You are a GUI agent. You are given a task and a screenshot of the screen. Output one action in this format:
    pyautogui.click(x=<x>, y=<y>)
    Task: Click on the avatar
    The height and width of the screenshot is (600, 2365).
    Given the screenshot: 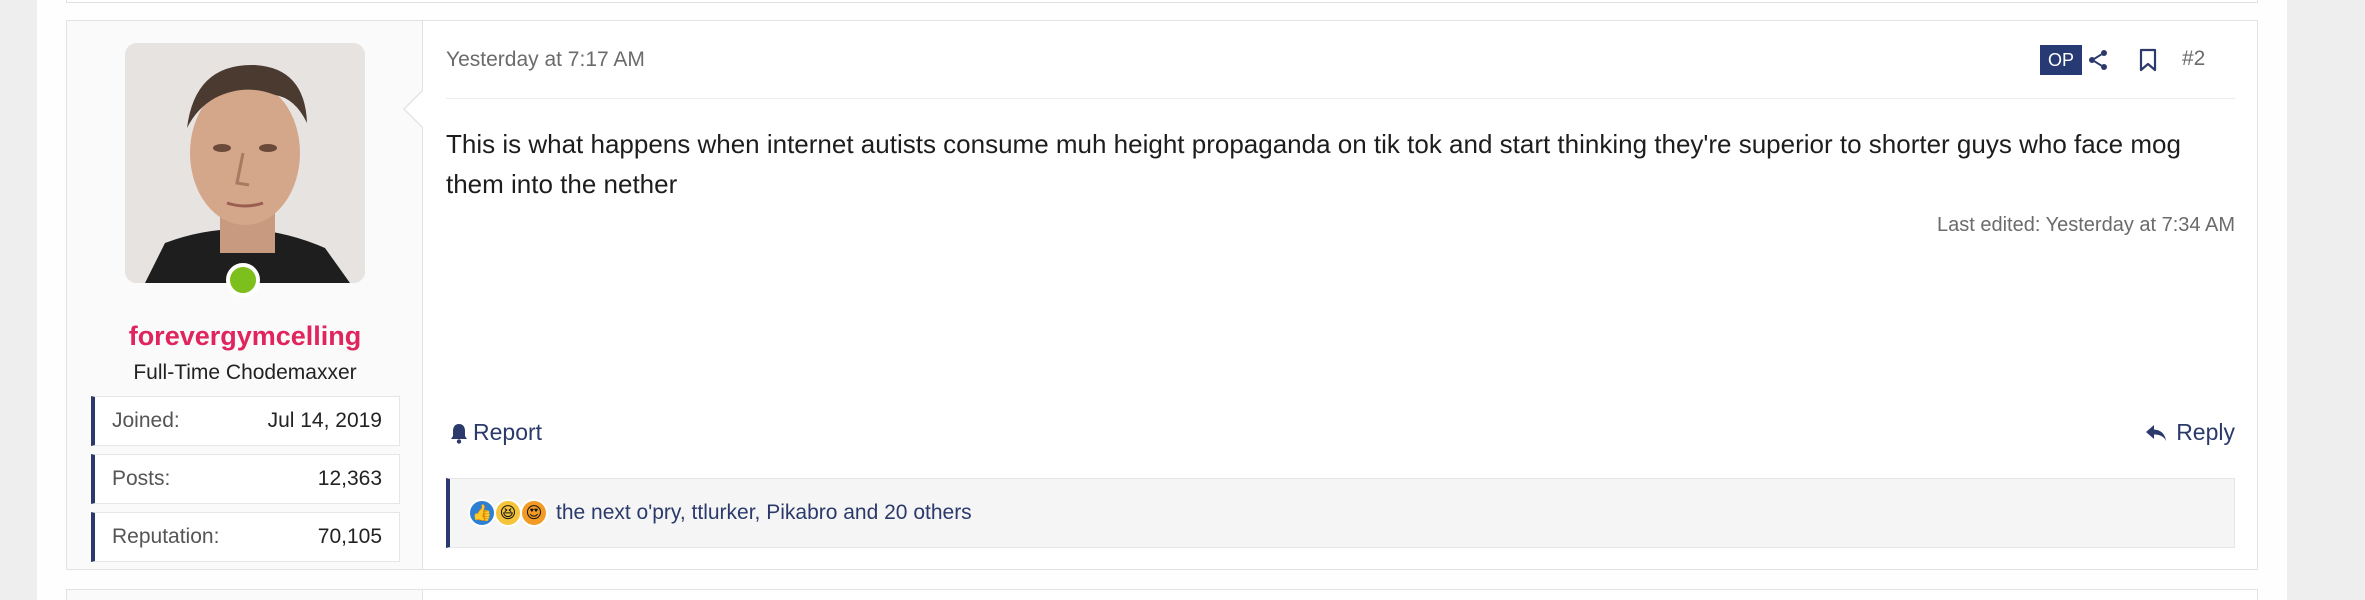 What is the action you would take?
    pyautogui.click(x=245, y=163)
    